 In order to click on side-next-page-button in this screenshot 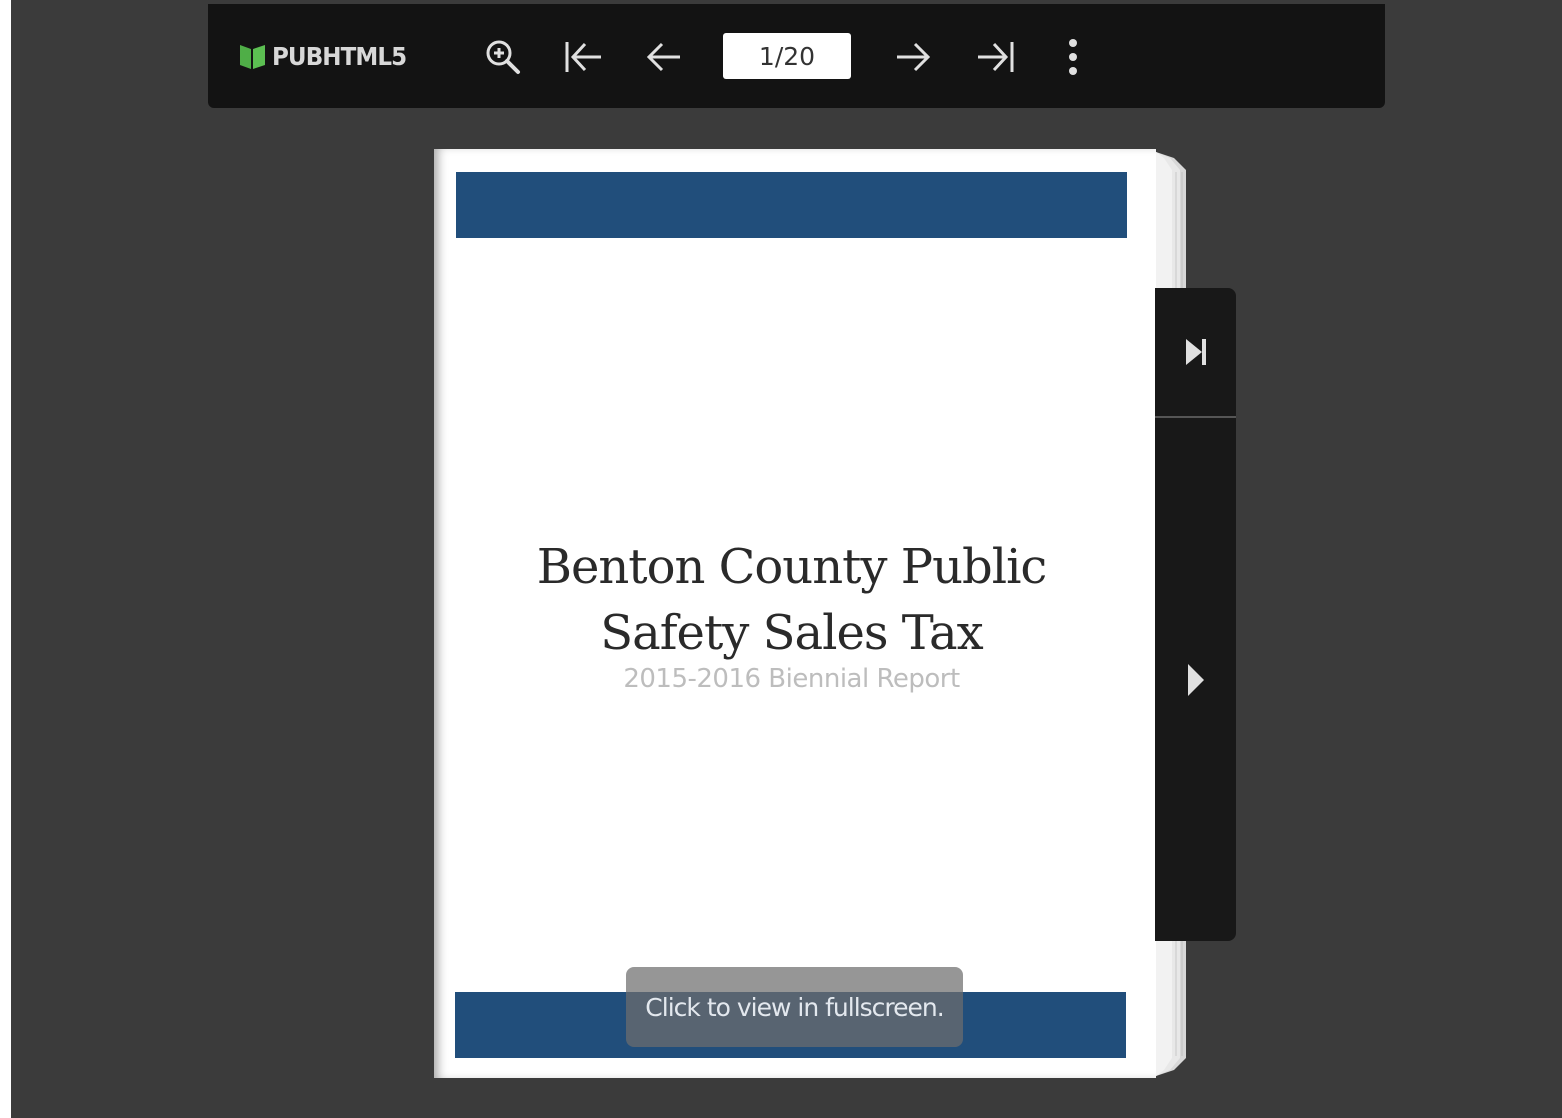, I will do `click(1195, 679)`.